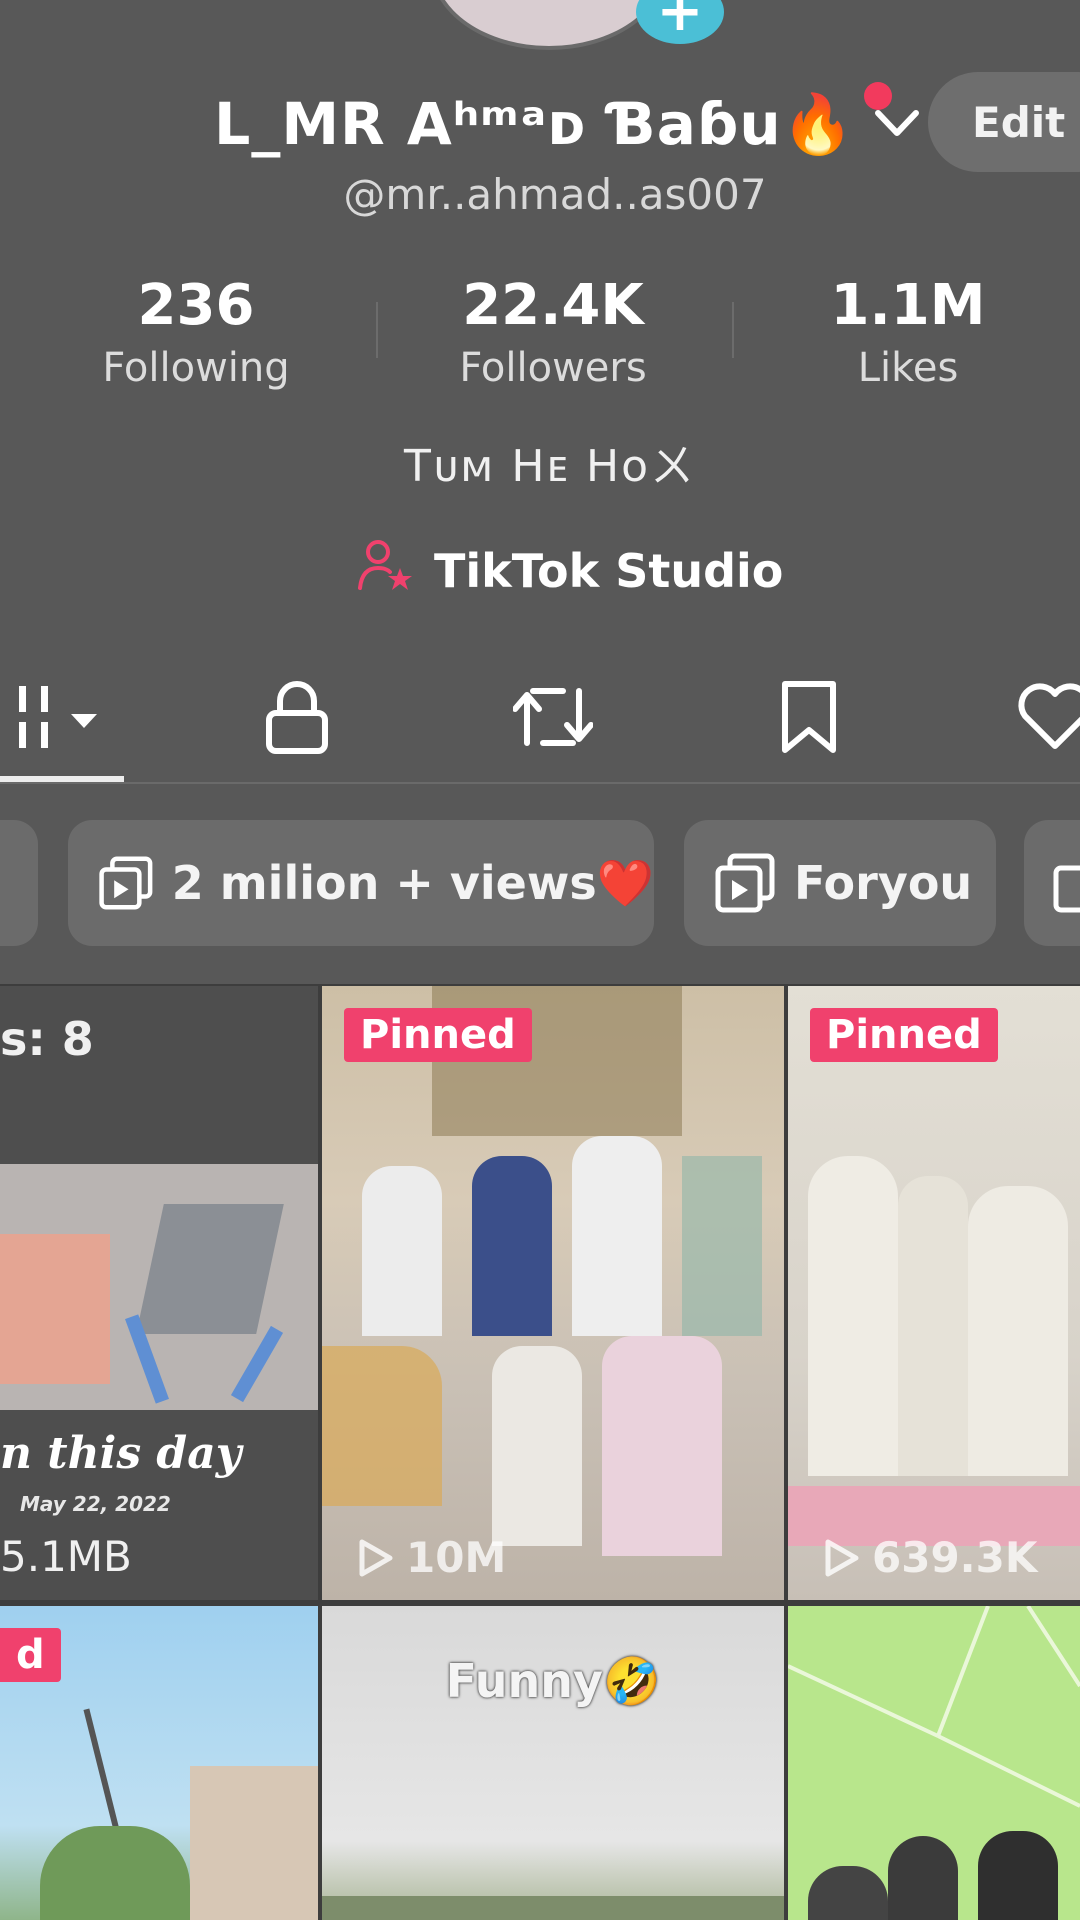 The width and height of the screenshot is (1080, 1920). I want to click on likes-count: 1.1M, so click(908, 305).